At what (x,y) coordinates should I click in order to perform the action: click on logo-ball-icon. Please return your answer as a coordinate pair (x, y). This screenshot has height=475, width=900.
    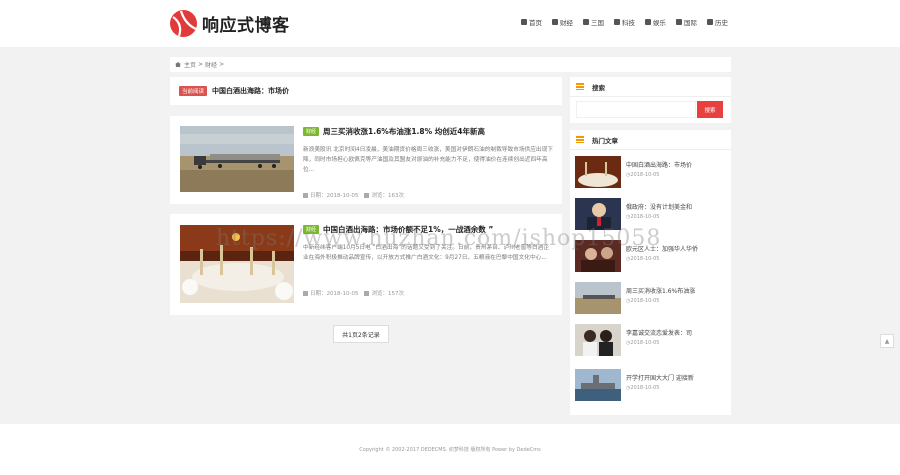
    Looking at the image, I should click on (183, 23).